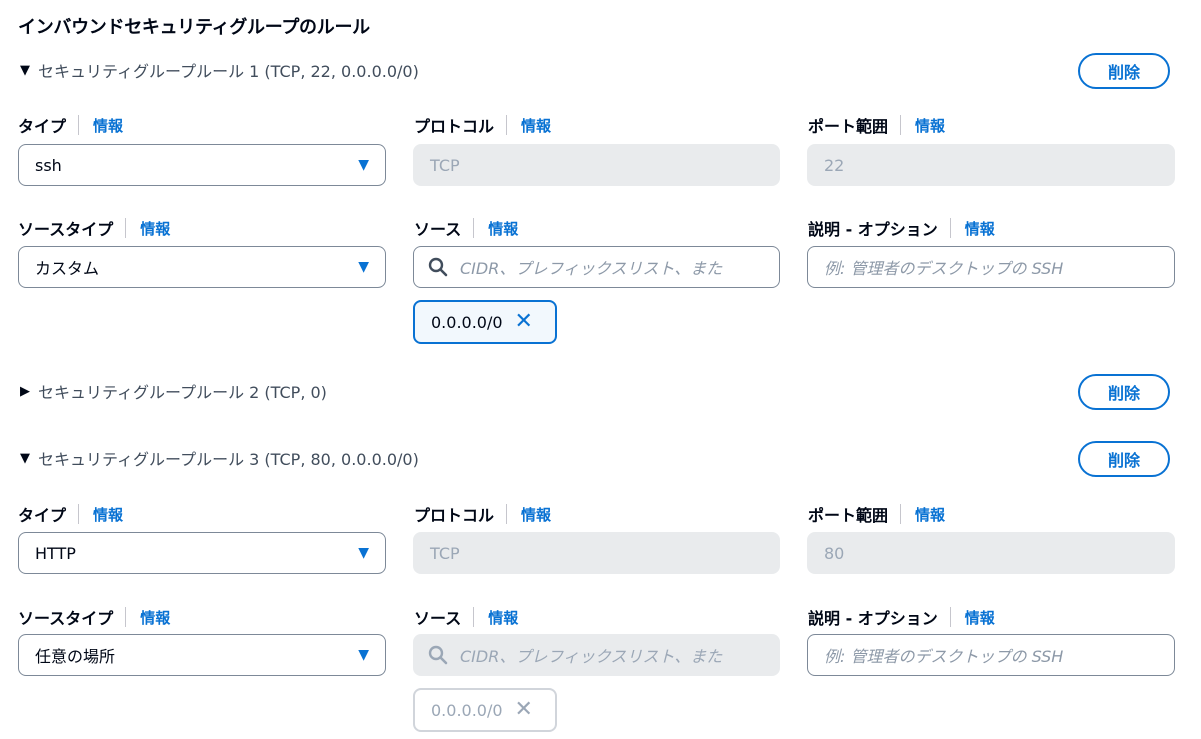 This screenshot has width=1201, height=739. What do you see at coordinates (1124, 459) in the screenshot?
I see `rule-3-delete-button: 削除` at bounding box center [1124, 459].